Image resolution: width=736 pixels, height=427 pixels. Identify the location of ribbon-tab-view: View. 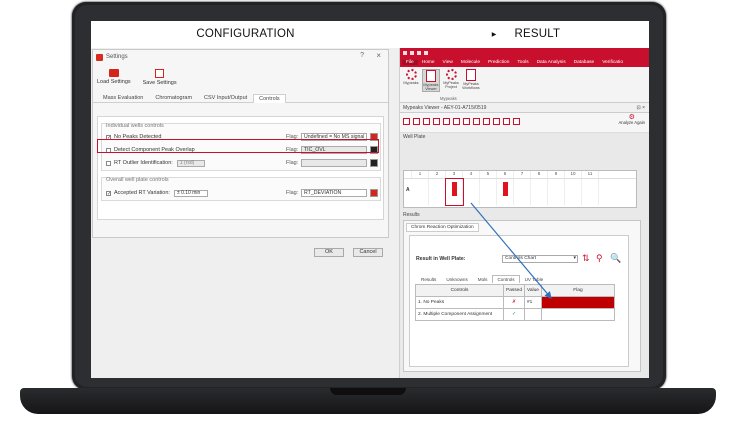
(448, 62).